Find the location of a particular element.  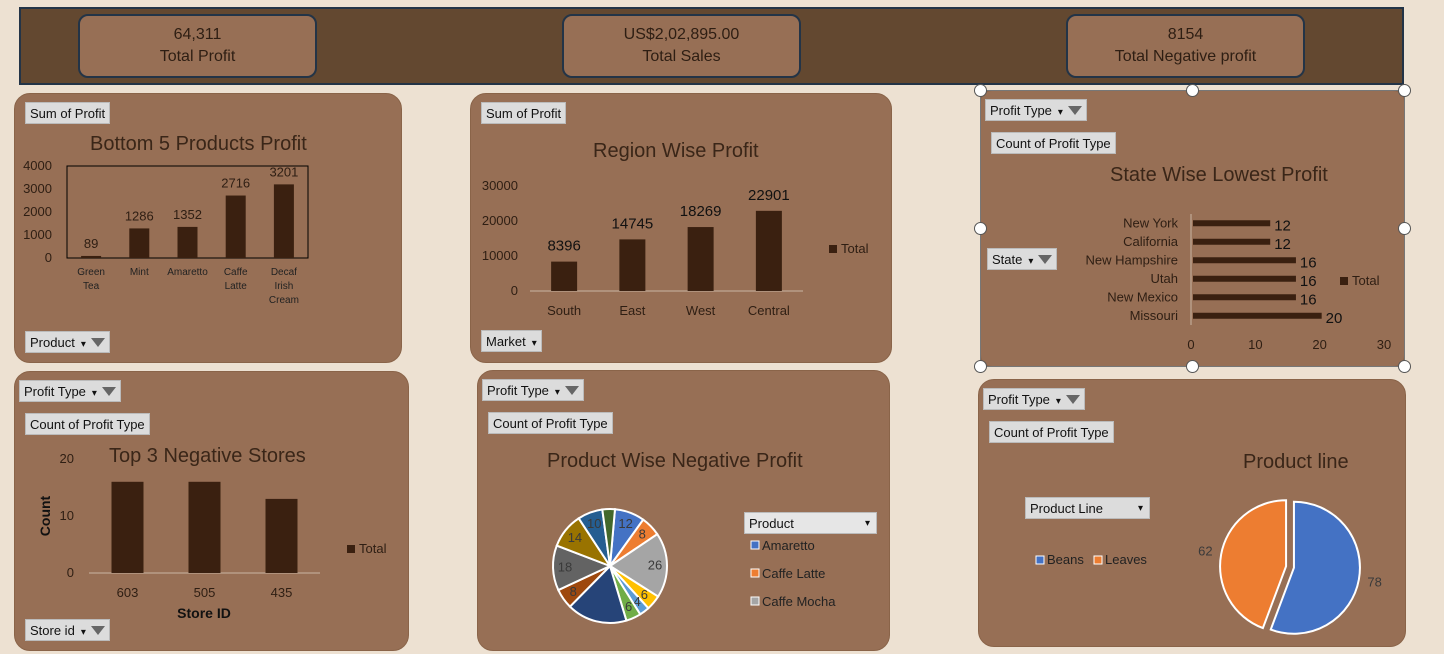

button-label: Store id is located at coordinates (52, 630).